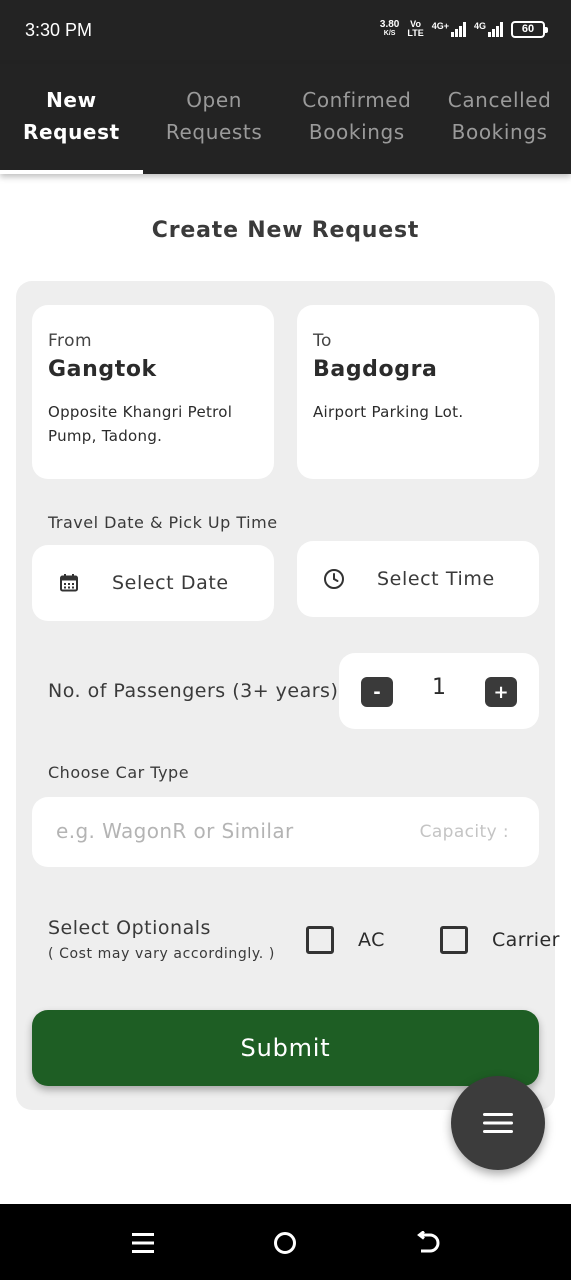 The width and height of the screenshot is (571, 1280). What do you see at coordinates (418, 392) in the screenshot?
I see `to-location-card: To Bagdogra Airport Parking Lot.` at bounding box center [418, 392].